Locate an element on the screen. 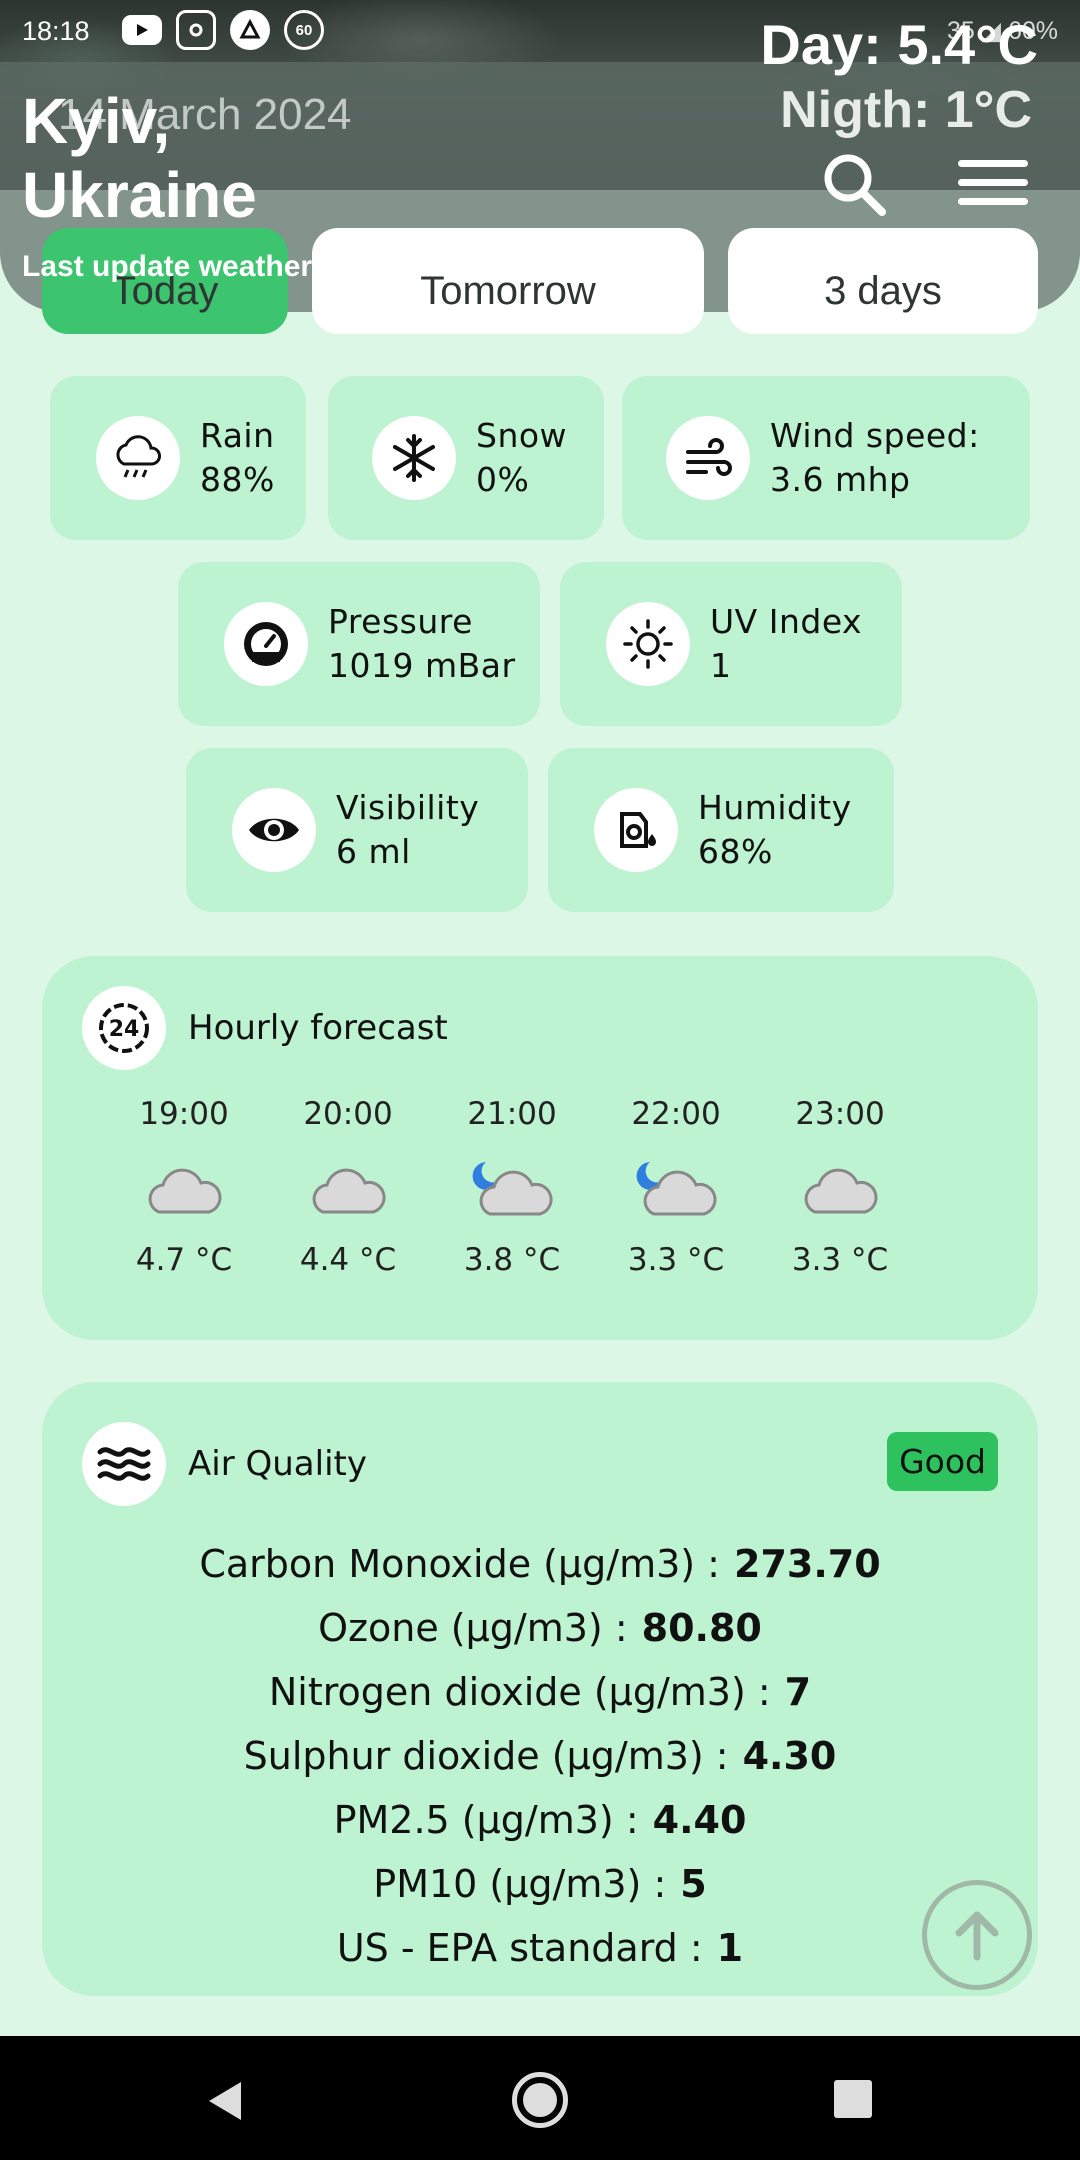 The image size is (1080, 2160). hourly-item: 19:00 4.7 °C is located at coordinates (184, 1187).